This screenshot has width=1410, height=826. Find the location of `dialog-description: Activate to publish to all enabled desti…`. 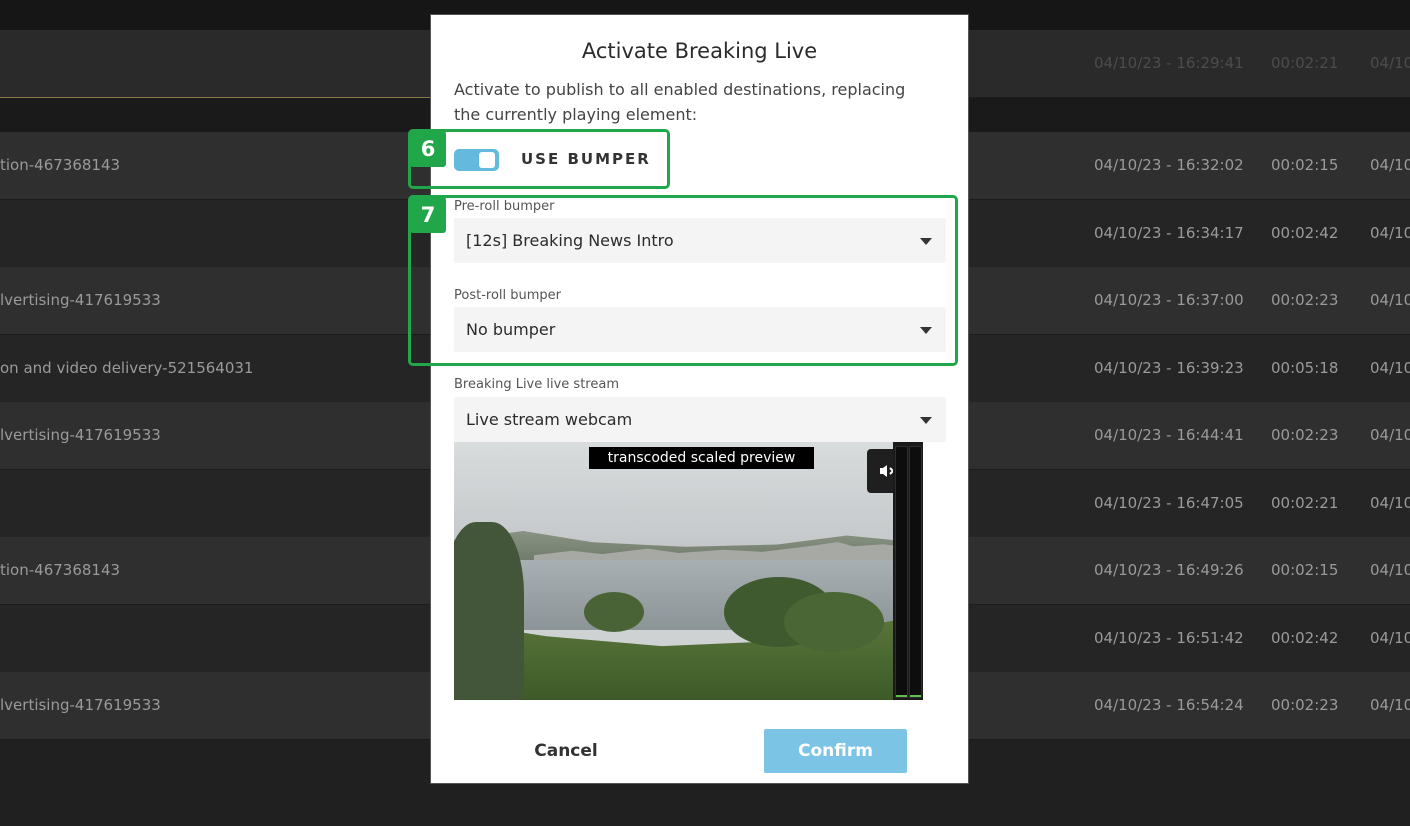

dialog-description: Activate to publish to all enabled desti… is located at coordinates (680, 102).